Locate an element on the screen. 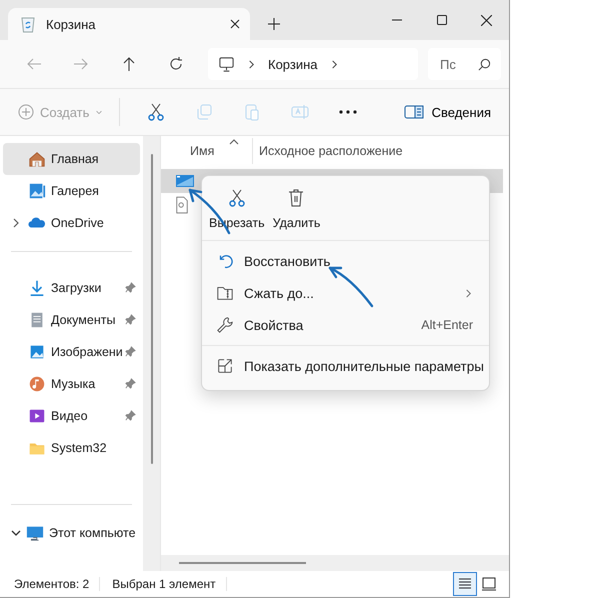  plus-circle-icon is located at coordinates (26, 112).